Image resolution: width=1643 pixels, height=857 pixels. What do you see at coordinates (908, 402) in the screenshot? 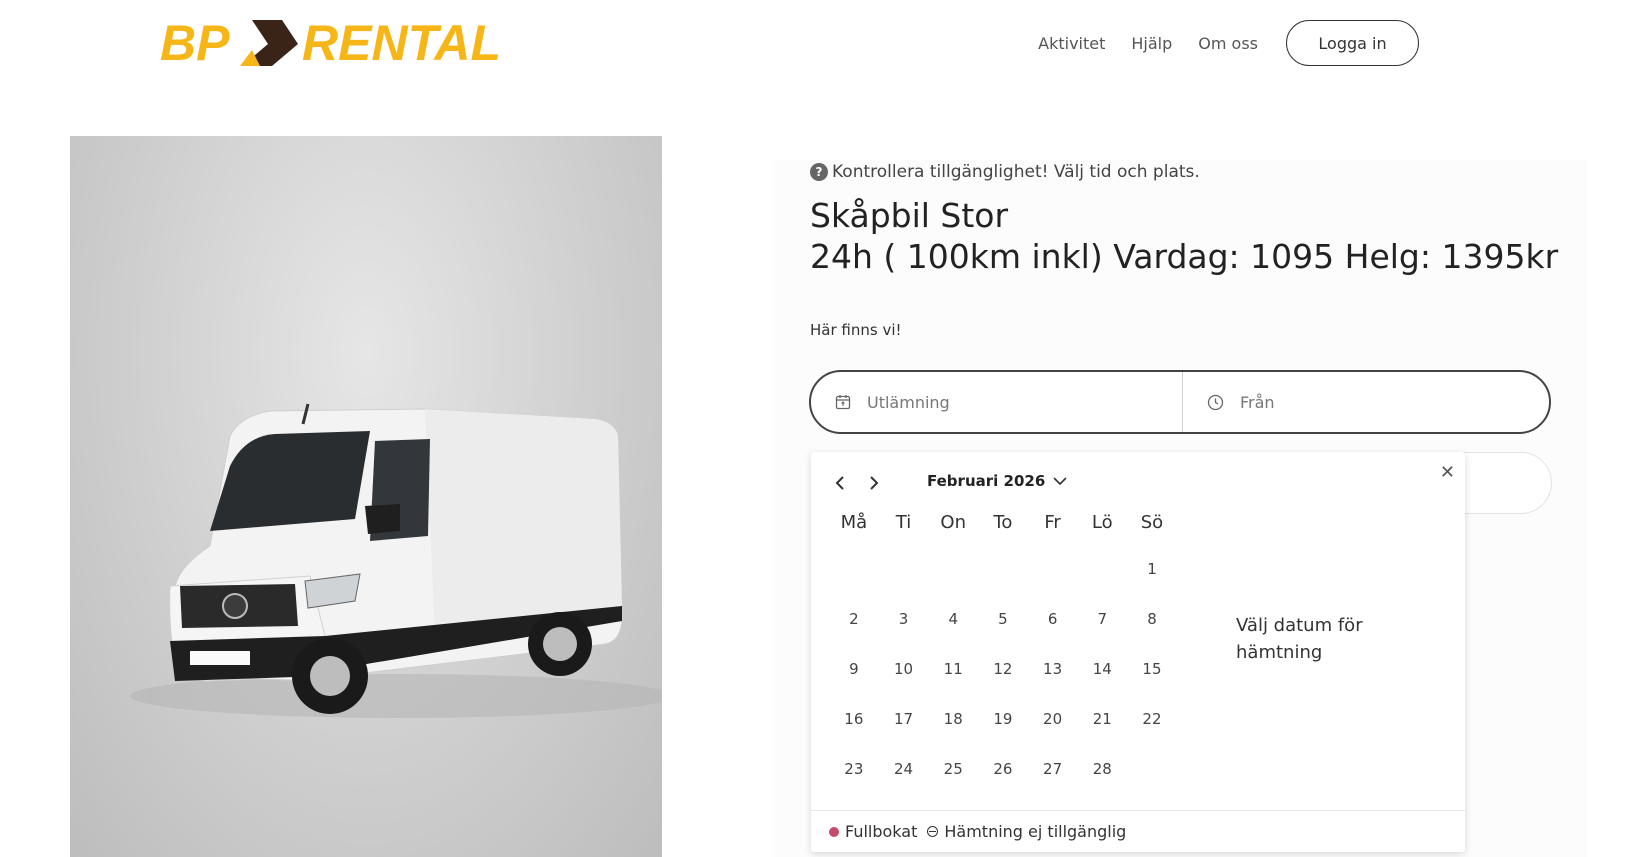
I see `pickup-date-placeholder: Utlämning` at bounding box center [908, 402].